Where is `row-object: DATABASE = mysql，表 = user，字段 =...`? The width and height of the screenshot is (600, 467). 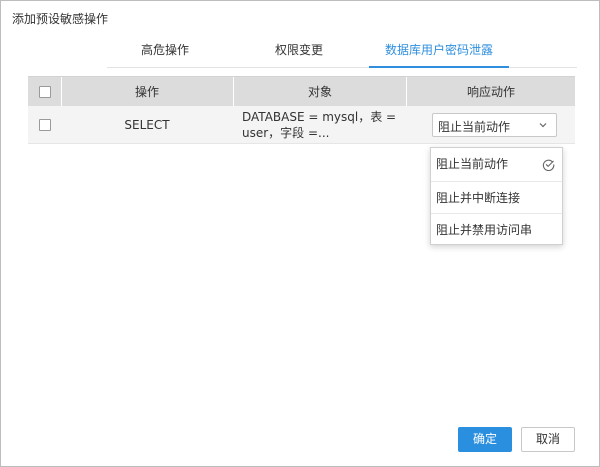 row-object: DATABASE = mysql，表 = user，字段 =... is located at coordinates (322, 125).